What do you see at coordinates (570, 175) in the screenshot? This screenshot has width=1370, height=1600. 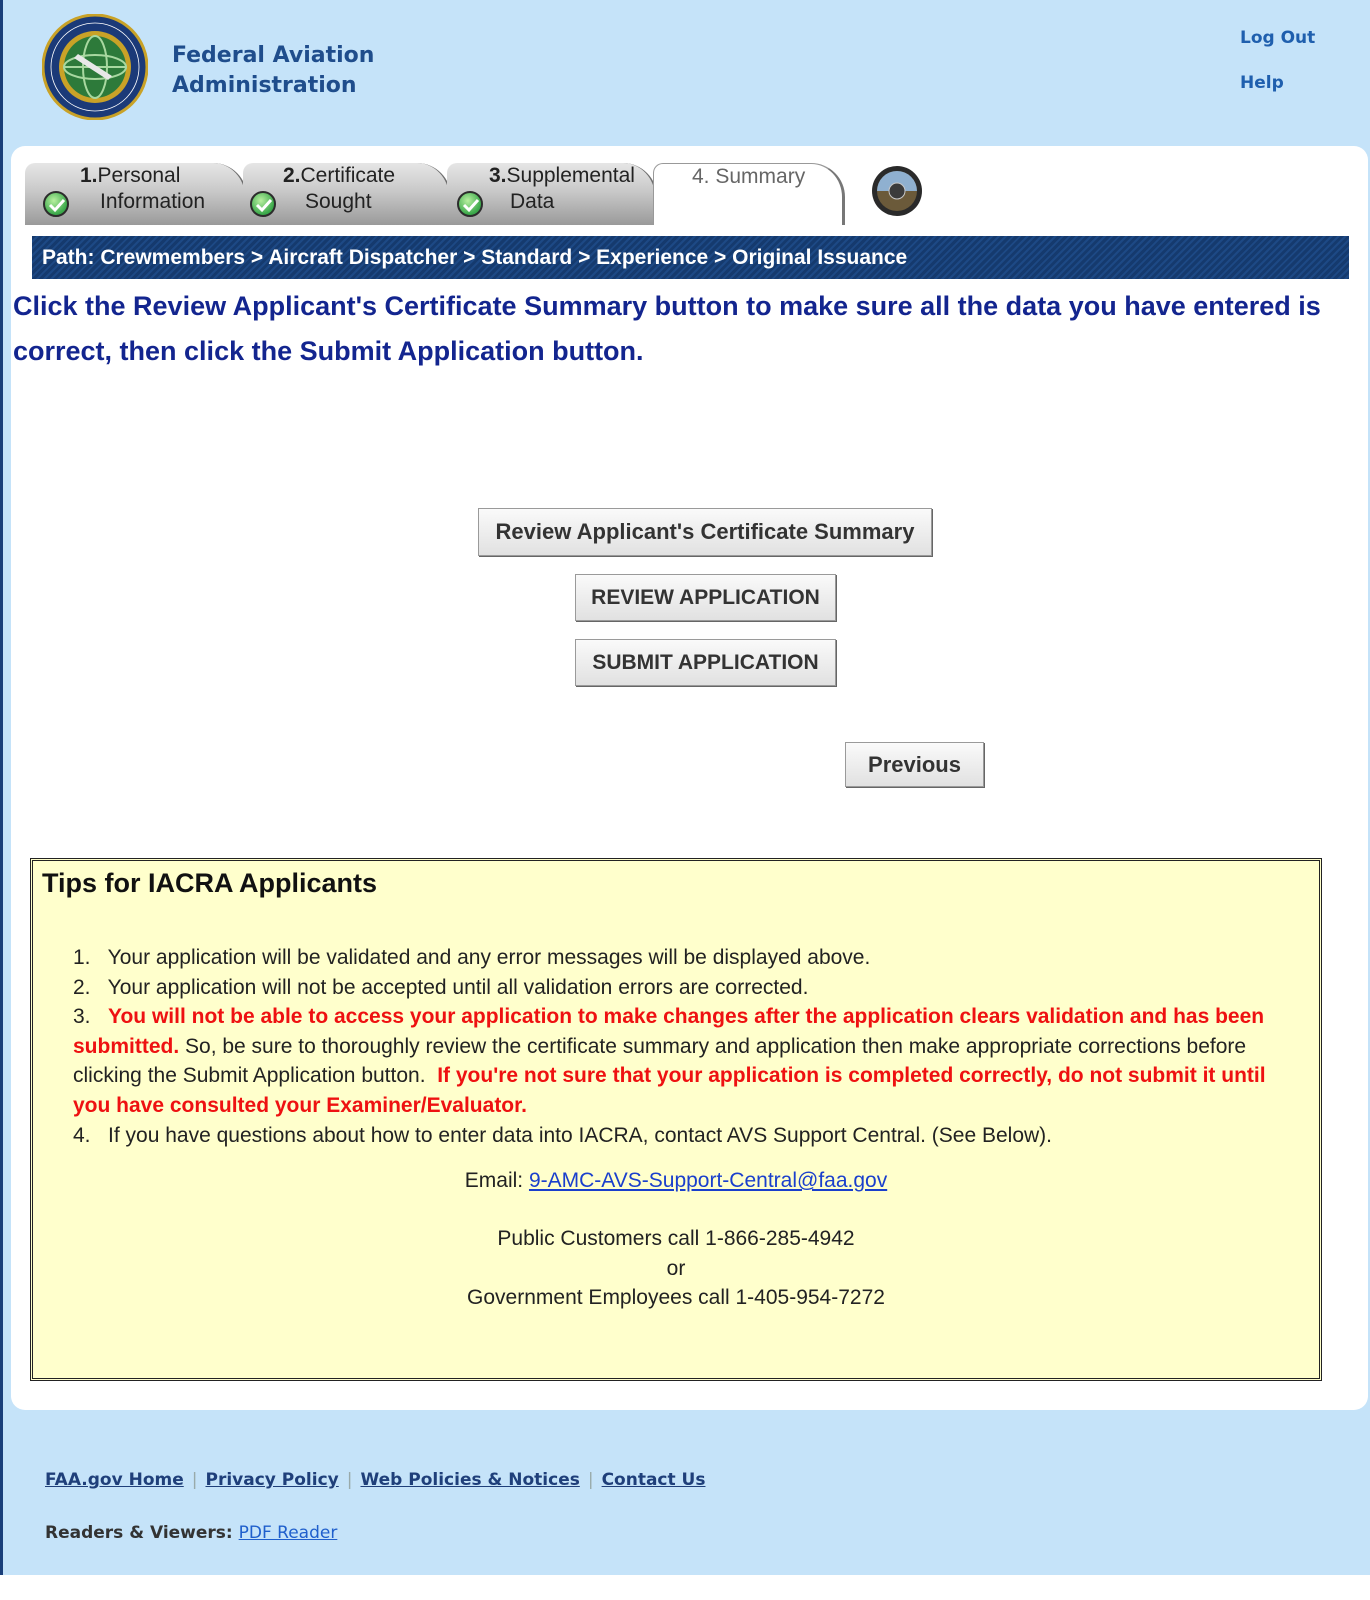 I see `step-label-line1: Supplemental` at bounding box center [570, 175].